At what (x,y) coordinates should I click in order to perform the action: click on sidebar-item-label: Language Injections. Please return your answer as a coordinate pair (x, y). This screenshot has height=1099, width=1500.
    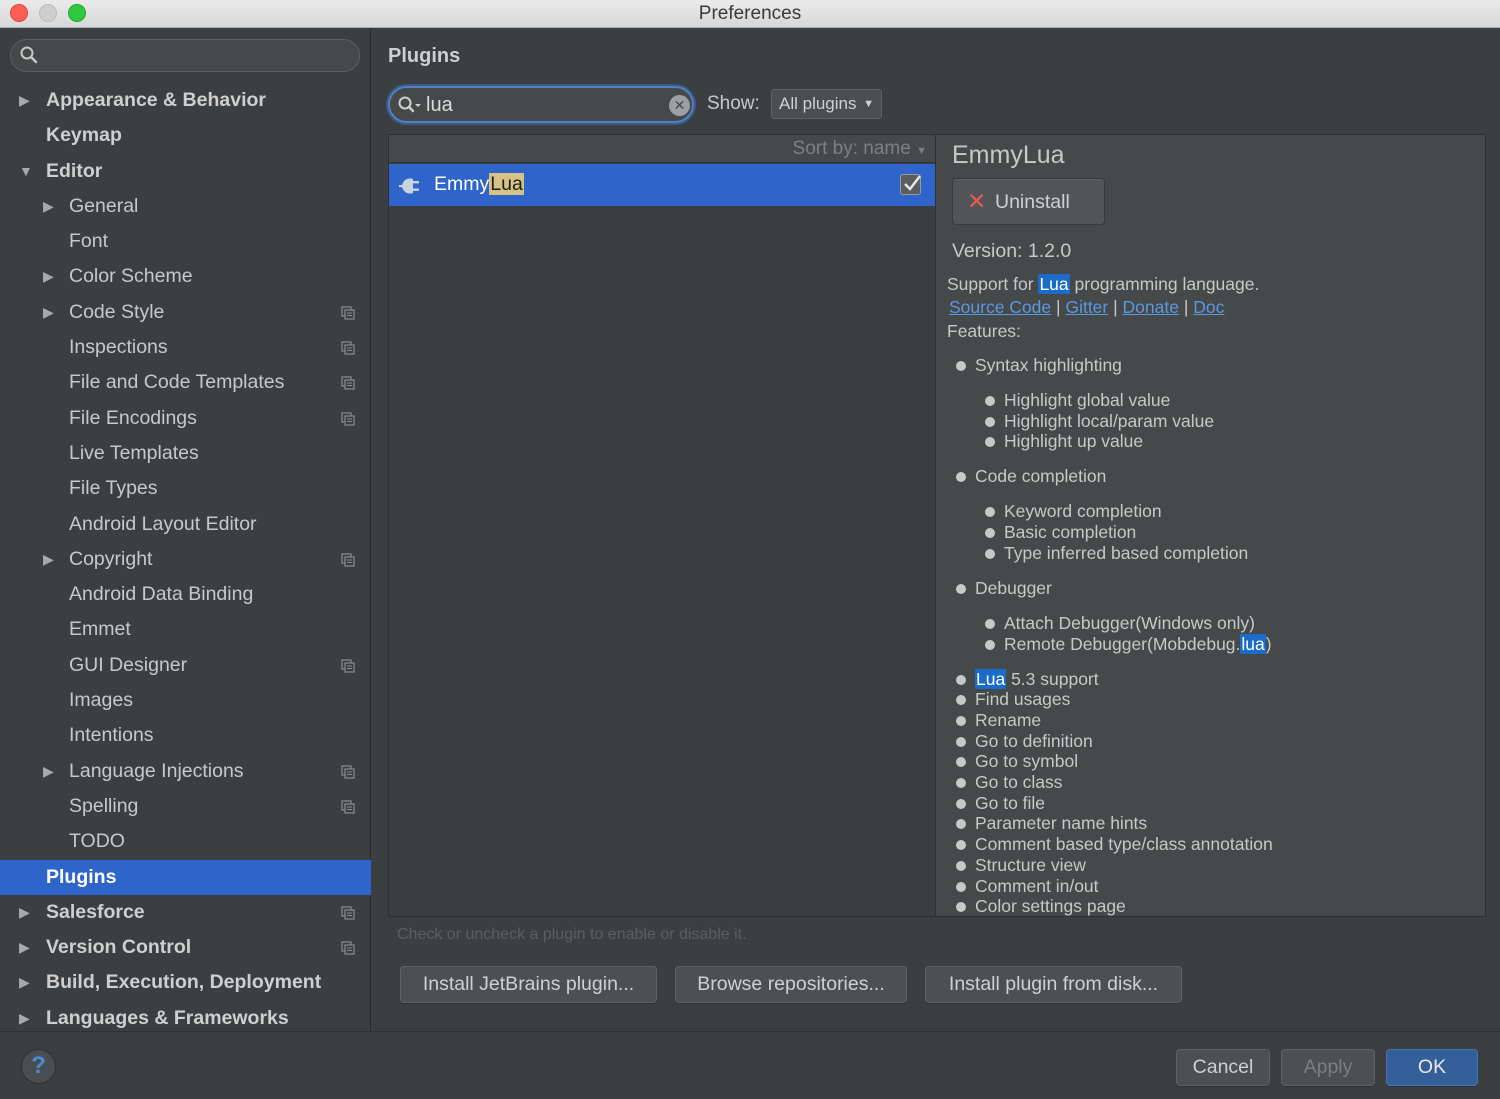
    Looking at the image, I should click on (156, 770).